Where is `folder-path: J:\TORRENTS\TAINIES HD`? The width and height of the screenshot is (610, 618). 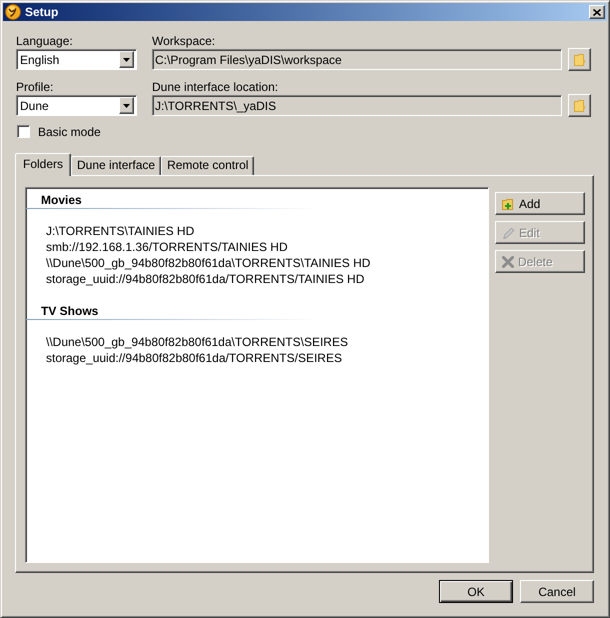
folder-path: J:\TORRENTS\TAINIES HD is located at coordinates (110, 231).